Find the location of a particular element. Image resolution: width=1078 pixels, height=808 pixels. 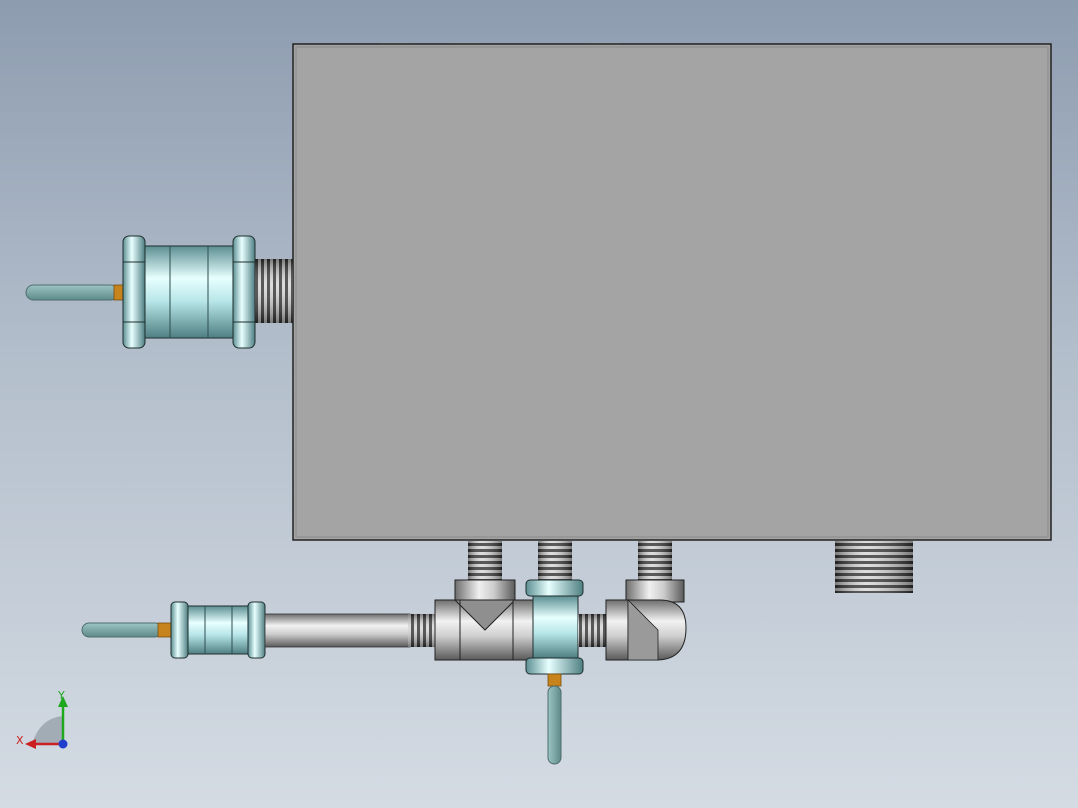

triad-plane is located at coordinates (47, 730).